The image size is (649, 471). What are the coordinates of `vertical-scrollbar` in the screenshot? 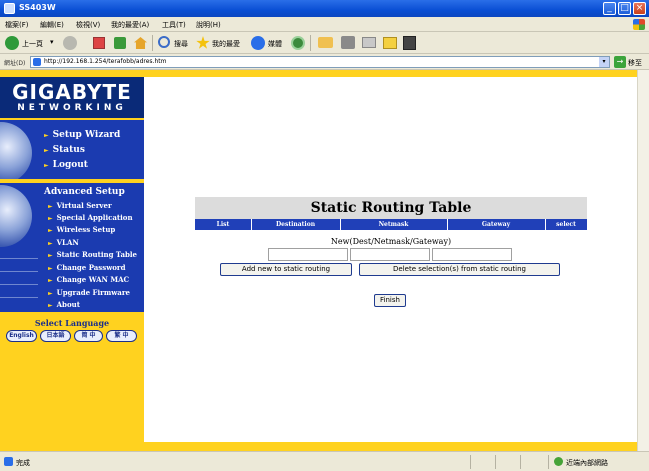 It's located at (643, 260).